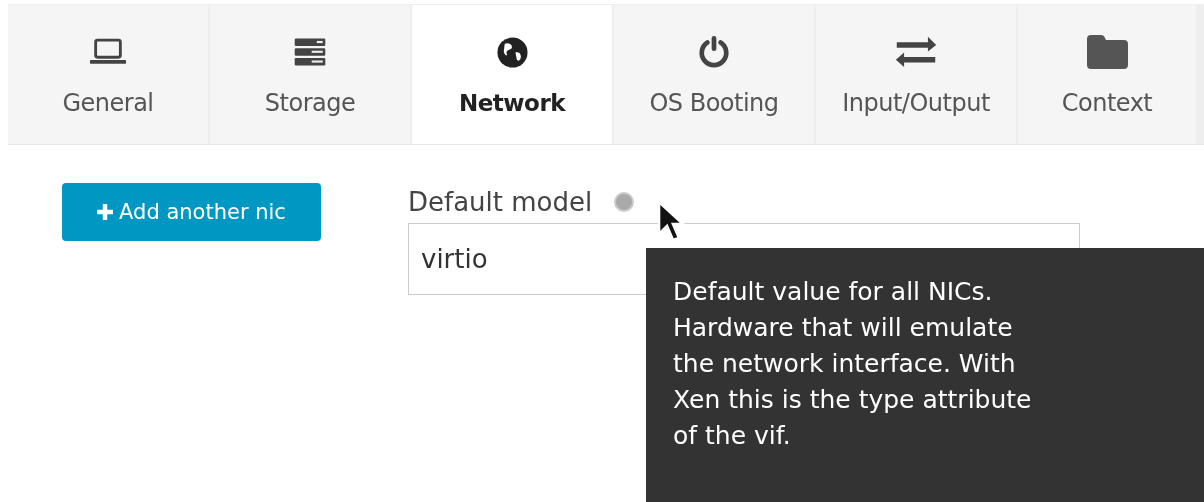  I want to click on tooltip-text: Default value for all NICs. Hardware that will emulate the network interface. With Xen this is the type attribute of the vif., so click(853, 364).